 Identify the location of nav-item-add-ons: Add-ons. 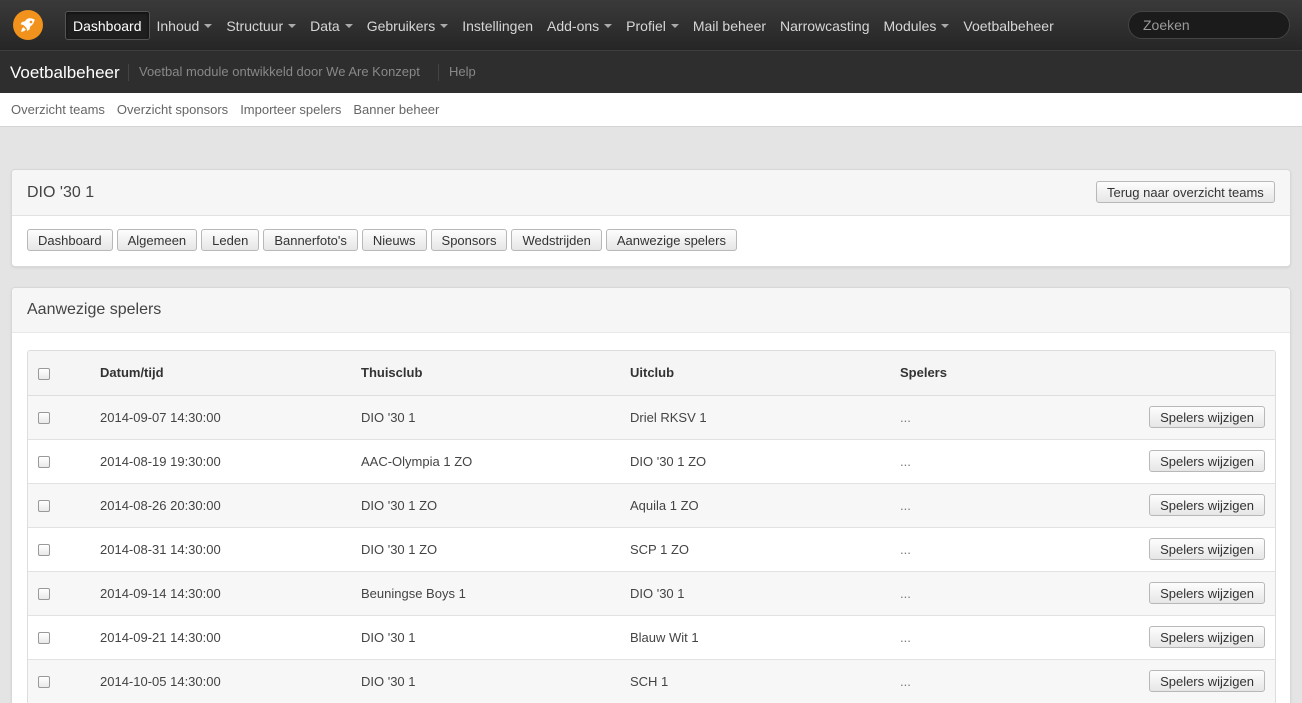
(579, 25).